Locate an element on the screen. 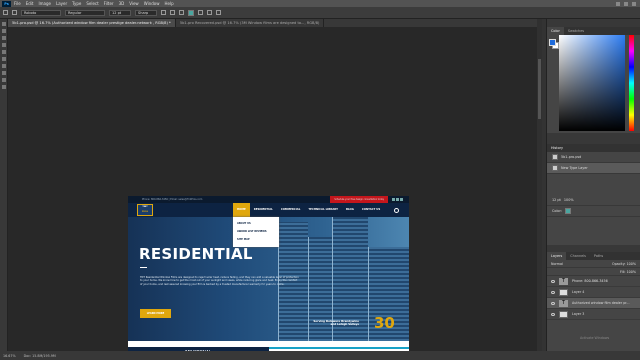 The image size is (640, 360). font-size-select: 12 pt is located at coordinates (120, 12).